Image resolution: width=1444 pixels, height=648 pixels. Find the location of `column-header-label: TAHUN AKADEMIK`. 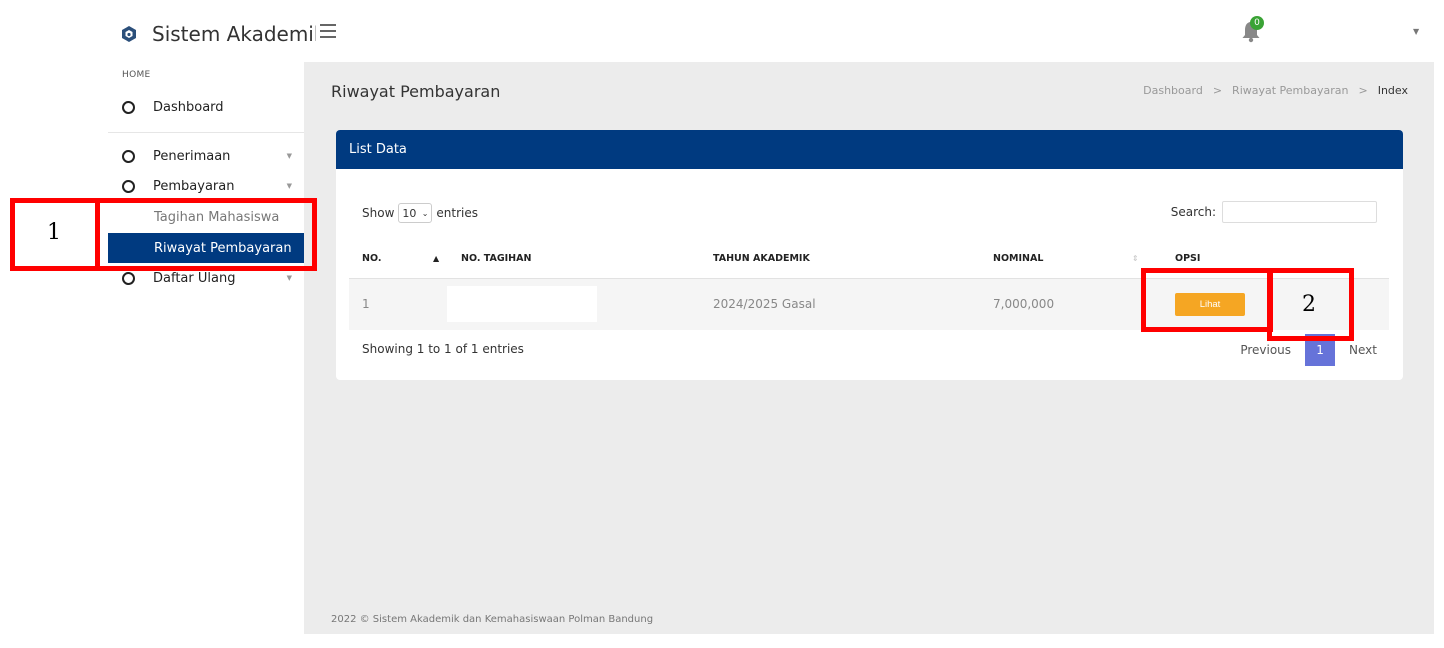

column-header-label: TAHUN AKADEMIK is located at coordinates (761, 259).